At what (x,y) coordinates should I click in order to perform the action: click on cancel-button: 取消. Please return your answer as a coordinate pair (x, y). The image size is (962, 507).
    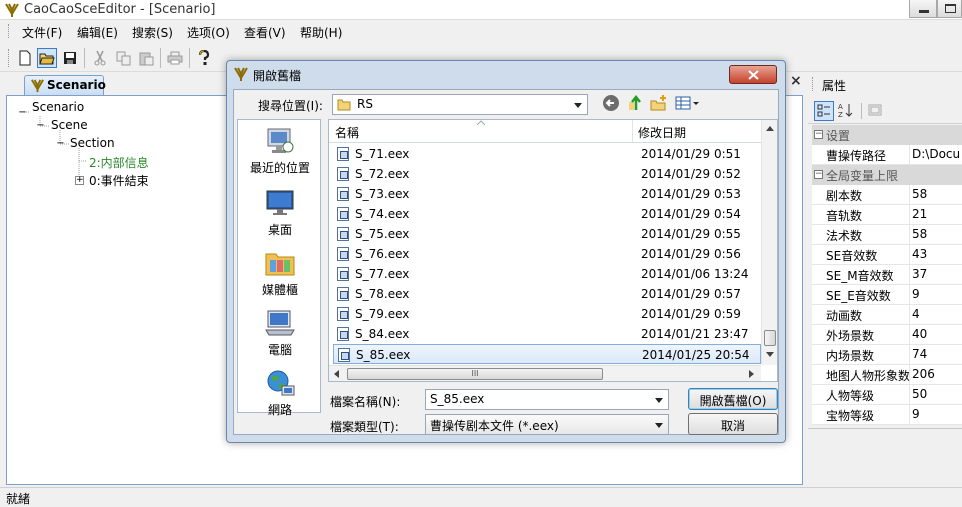
    Looking at the image, I should click on (733, 424).